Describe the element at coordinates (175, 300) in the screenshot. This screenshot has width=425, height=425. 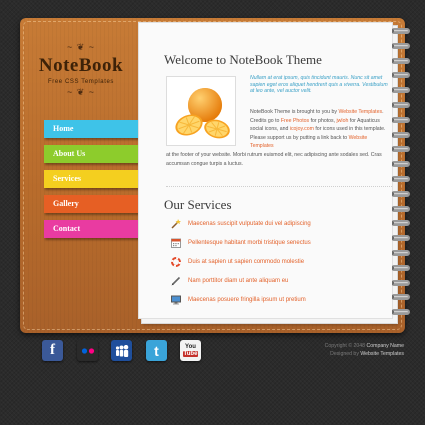
I see `monitor-icon` at that location.